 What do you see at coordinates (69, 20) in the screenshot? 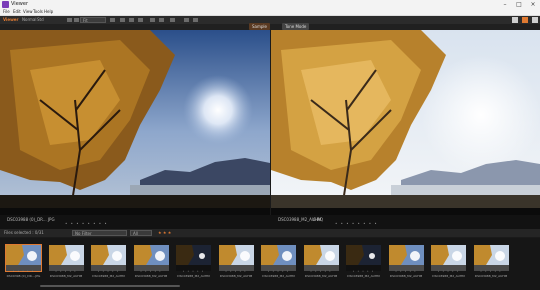
I see `search-icon` at bounding box center [69, 20].